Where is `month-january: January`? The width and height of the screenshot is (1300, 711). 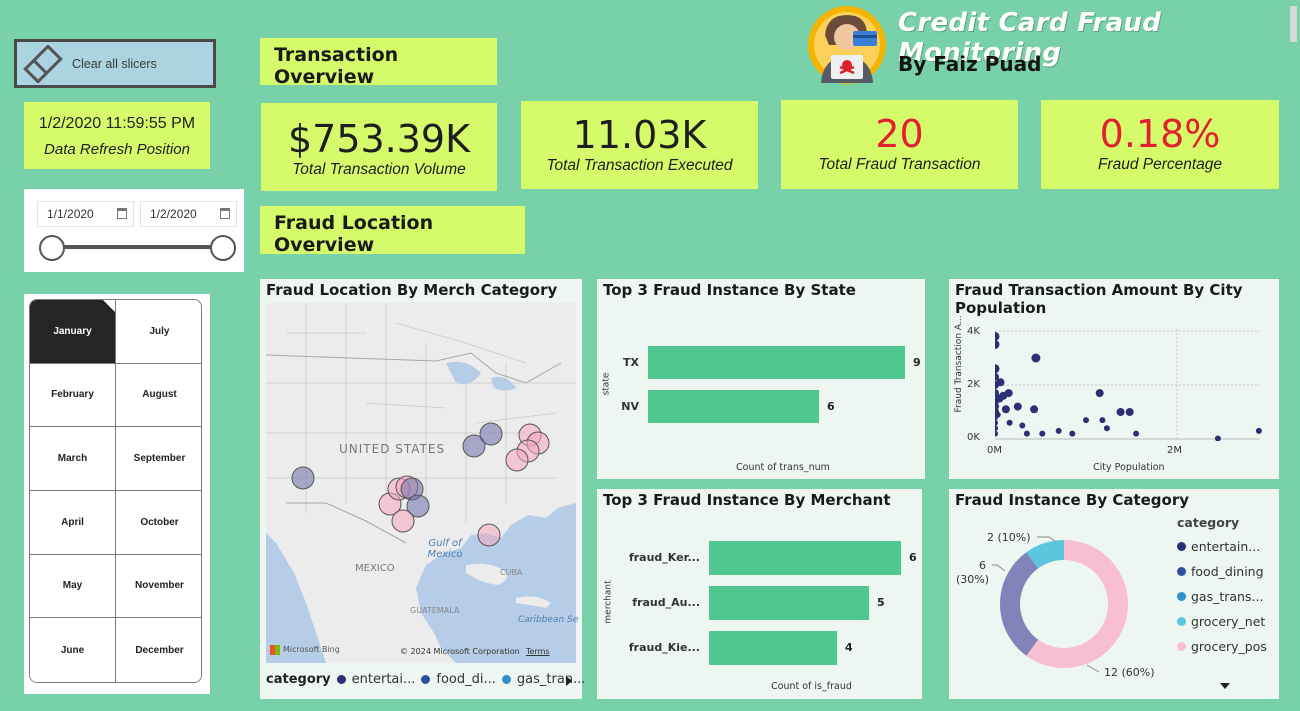
month-january: January is located at coordinates (73, 332).